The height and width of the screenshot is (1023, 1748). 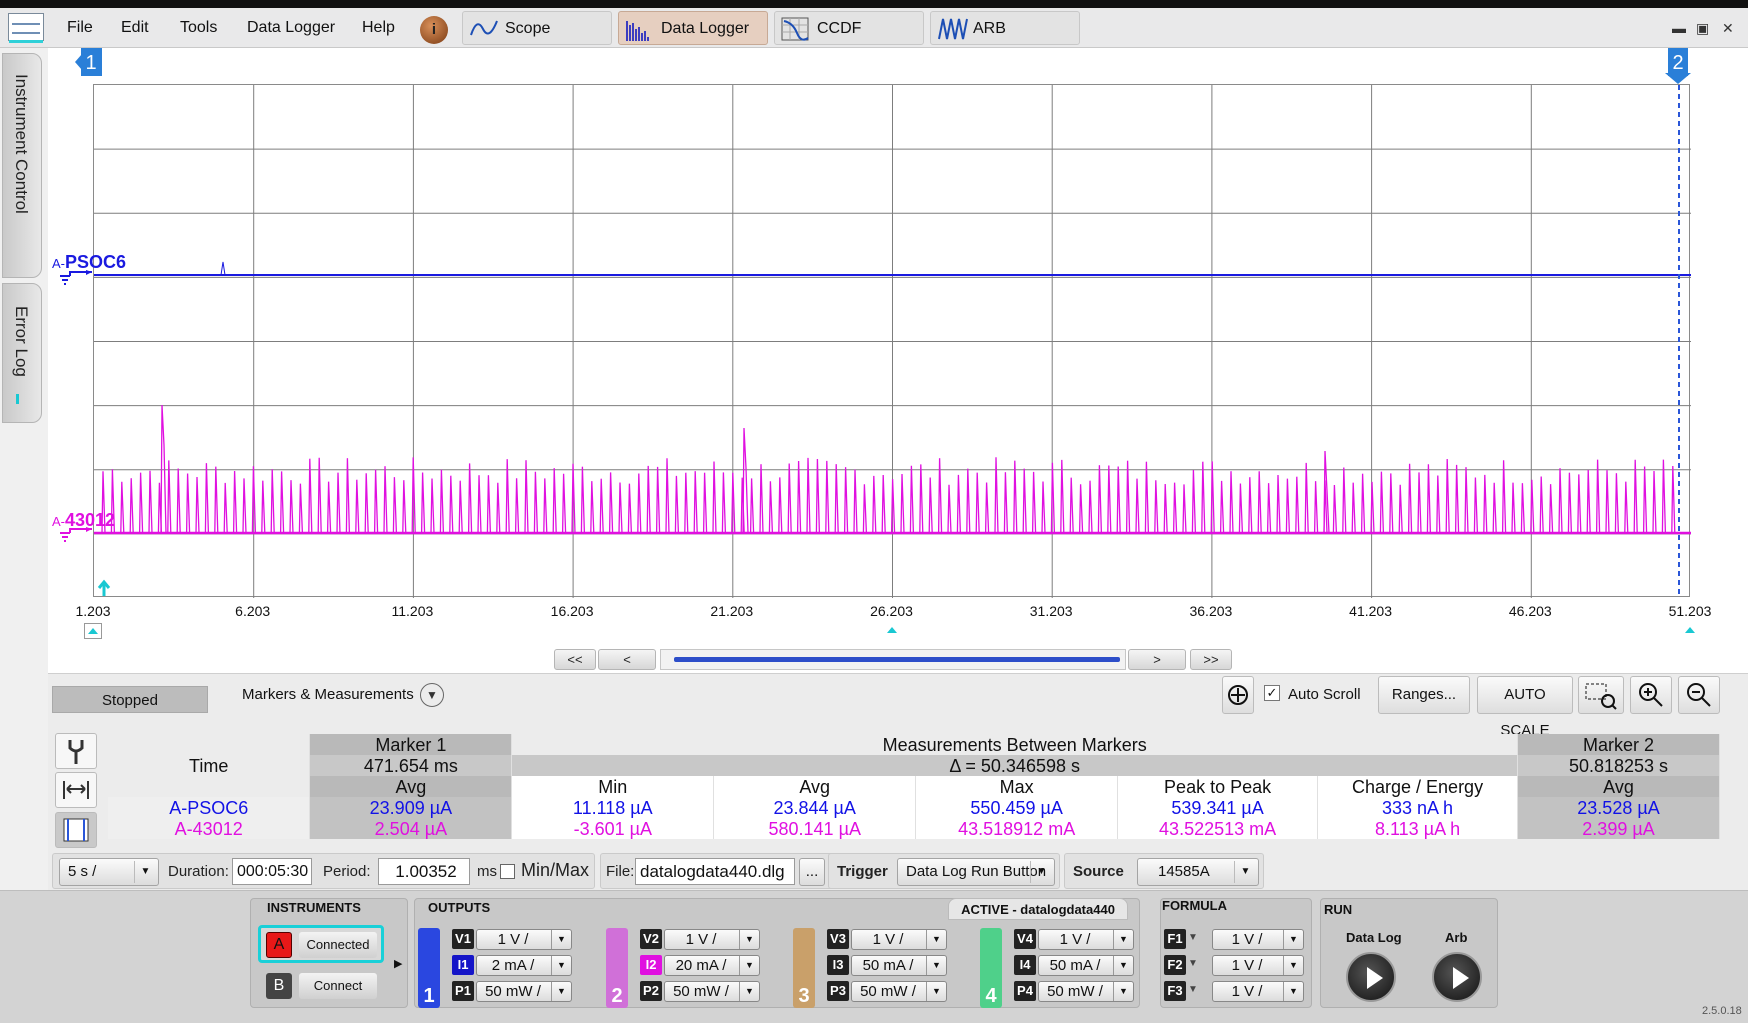 What do you see at coordinates (223, 268) in the screenshot?
I see `trace-psoc6-spike` at bounding box center [223, 268].